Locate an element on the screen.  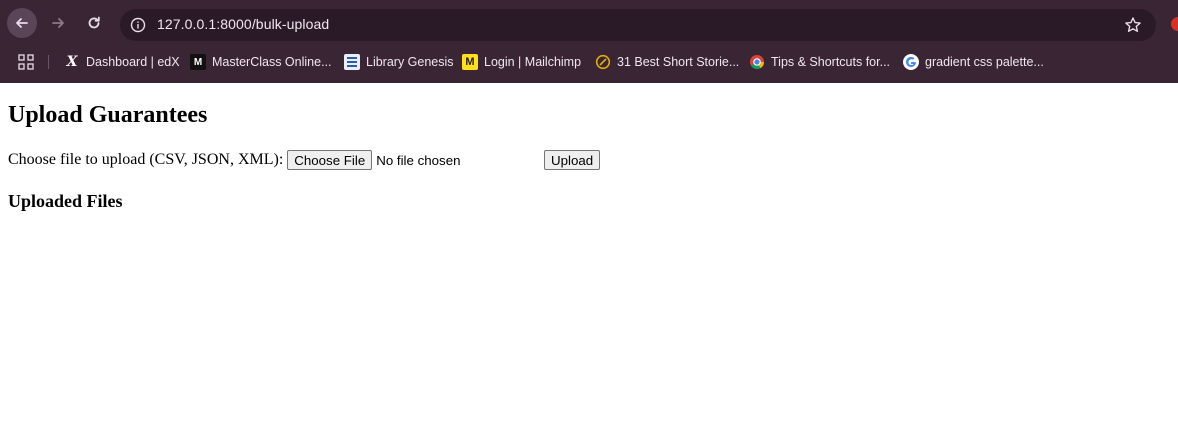
mailchimp-icon: M is located at coordinates (470, 62).